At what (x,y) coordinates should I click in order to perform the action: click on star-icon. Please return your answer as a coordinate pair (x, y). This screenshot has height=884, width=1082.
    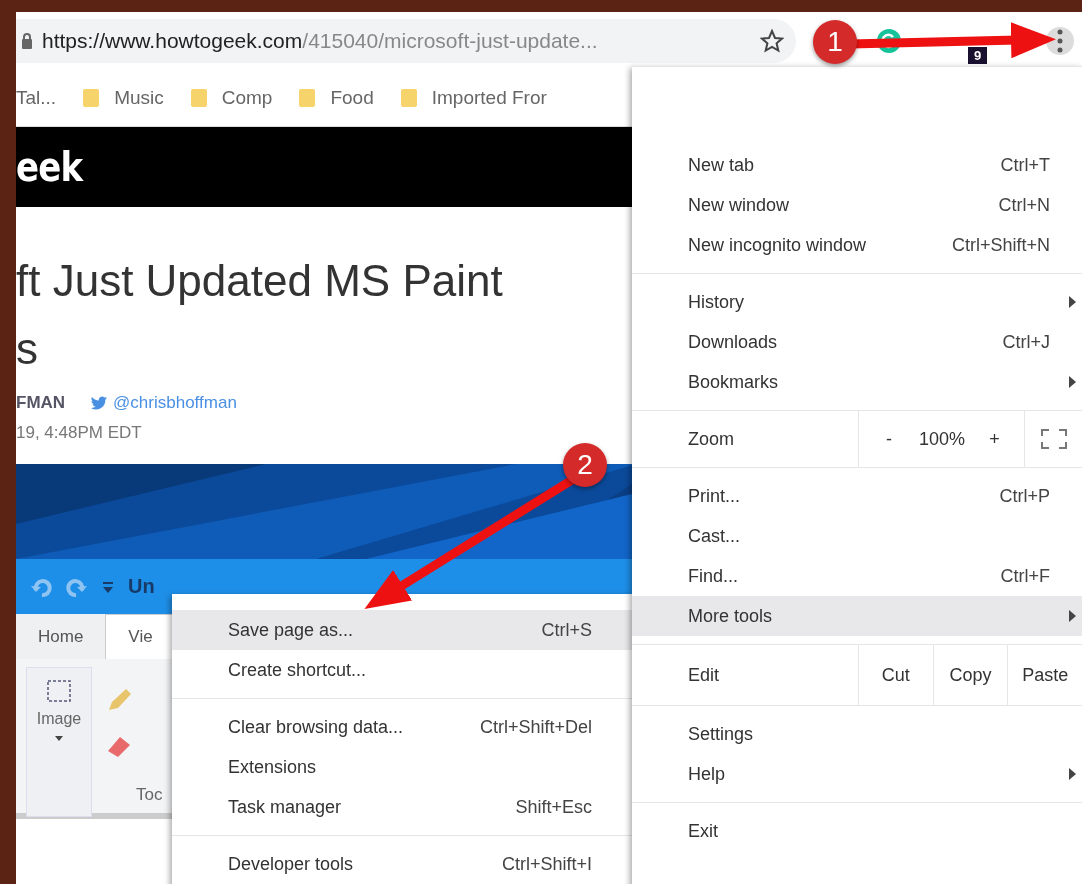
    Looking at the image, I should click on (772, 41).